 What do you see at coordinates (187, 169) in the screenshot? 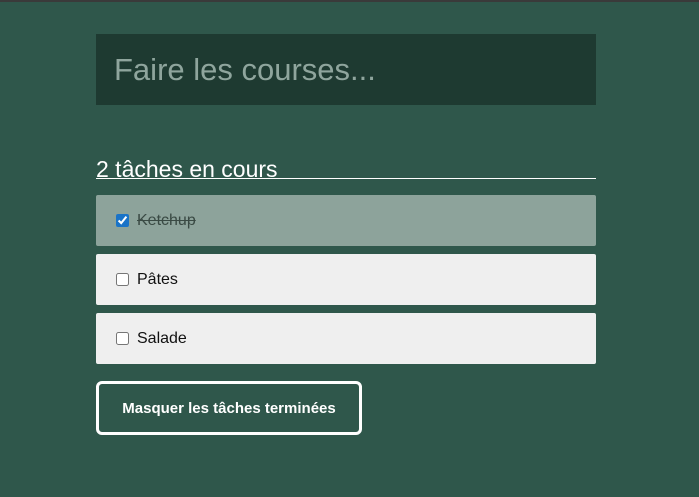
I see `task-counter-label: 2 tâches en cours` at bounding box center [187, 169].